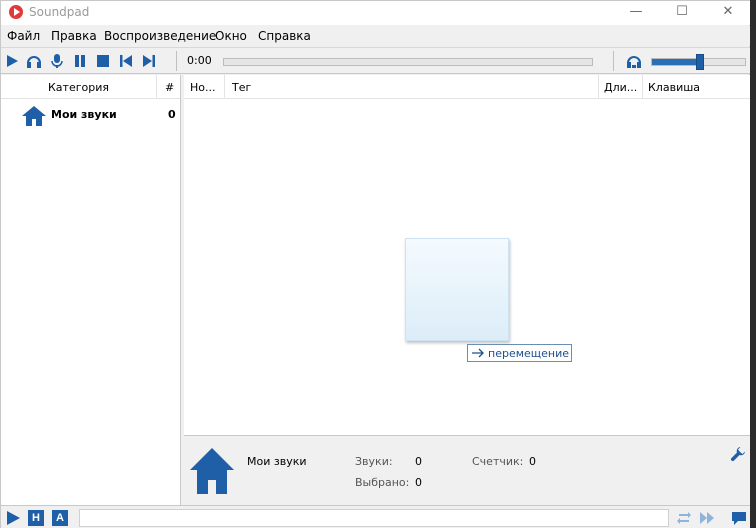 The image size is (756, 528). I want to click on volume-thumb, so click(700, 62).